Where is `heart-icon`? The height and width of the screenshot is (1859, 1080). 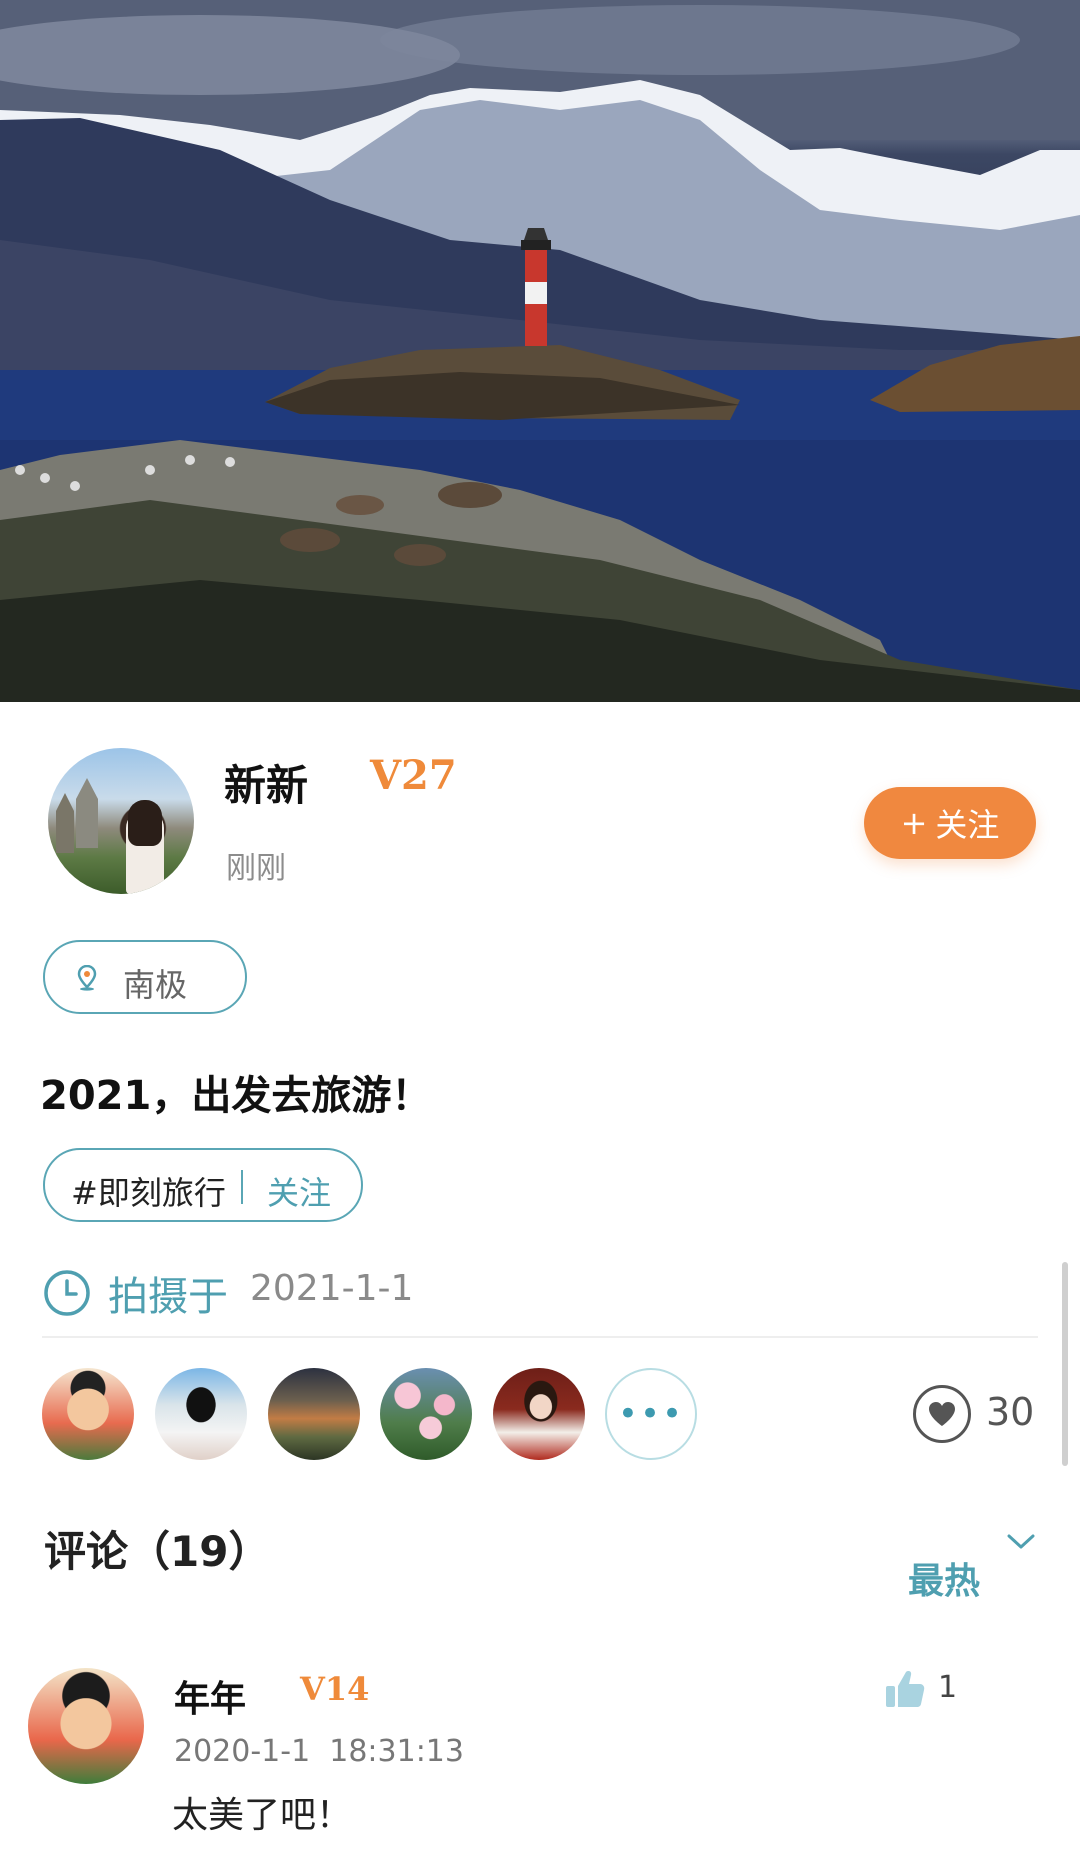 heart-icon is located at coordinates (942, 1414).